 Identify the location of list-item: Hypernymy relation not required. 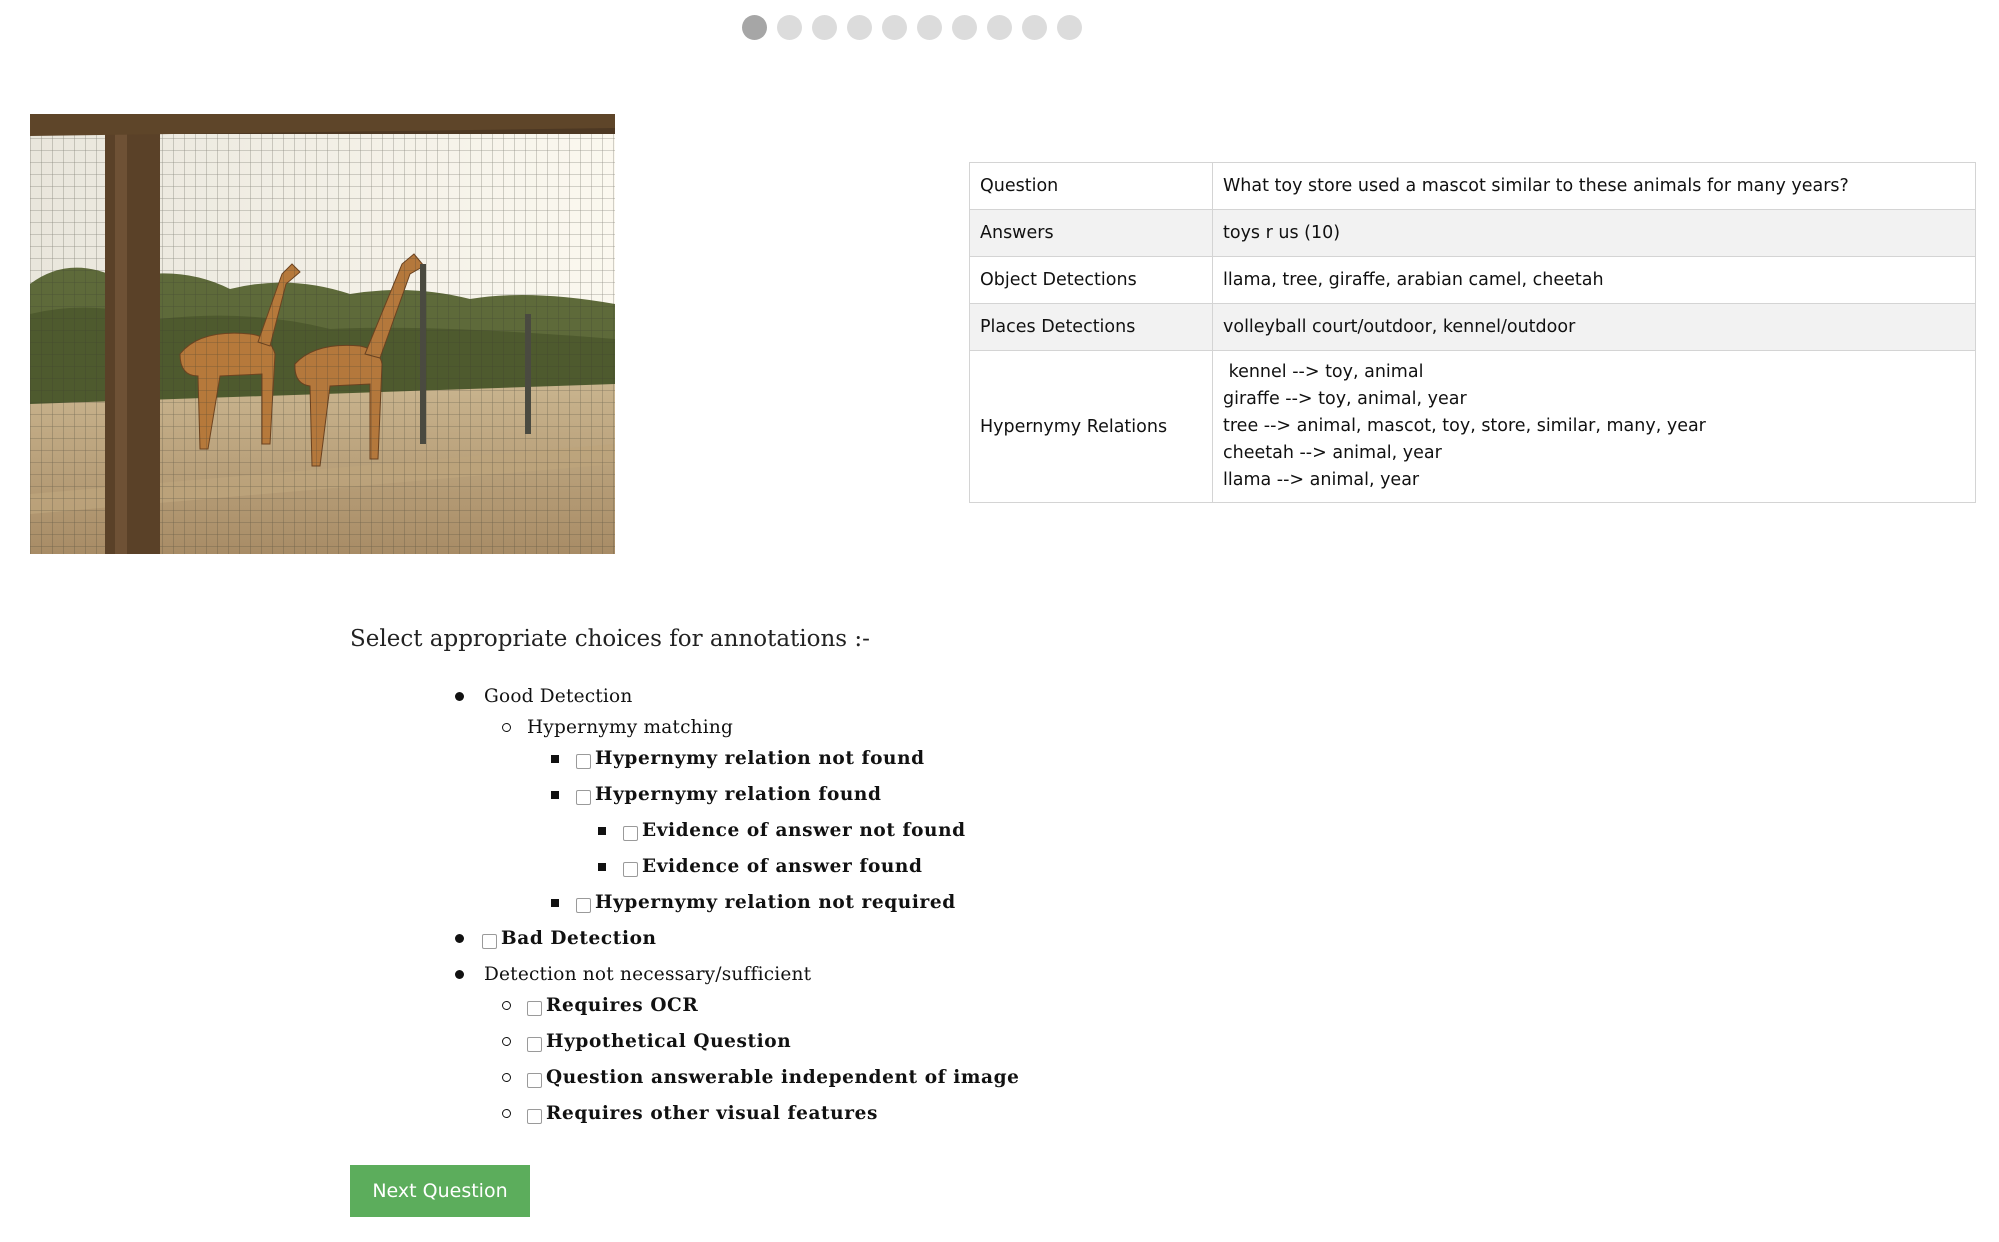
(753, 902).